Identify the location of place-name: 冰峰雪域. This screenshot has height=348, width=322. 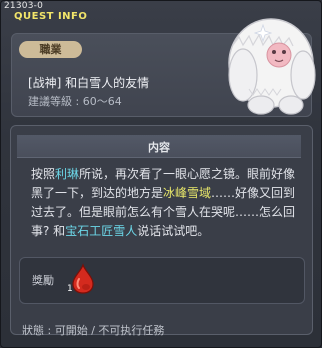
(187, 193).